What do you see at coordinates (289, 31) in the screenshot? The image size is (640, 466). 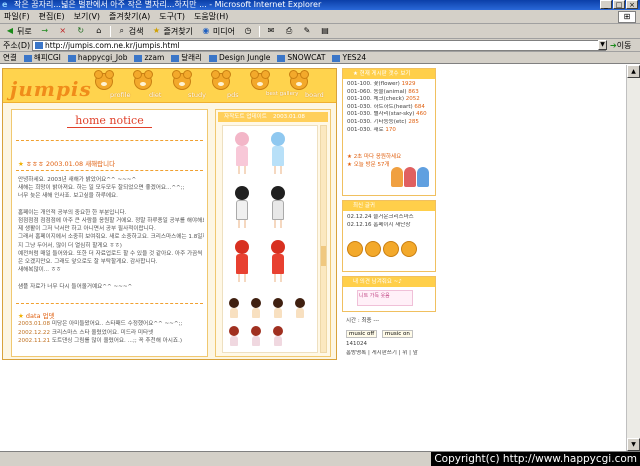 I see `print-button: ⎙` at bounding box center [289, 31].